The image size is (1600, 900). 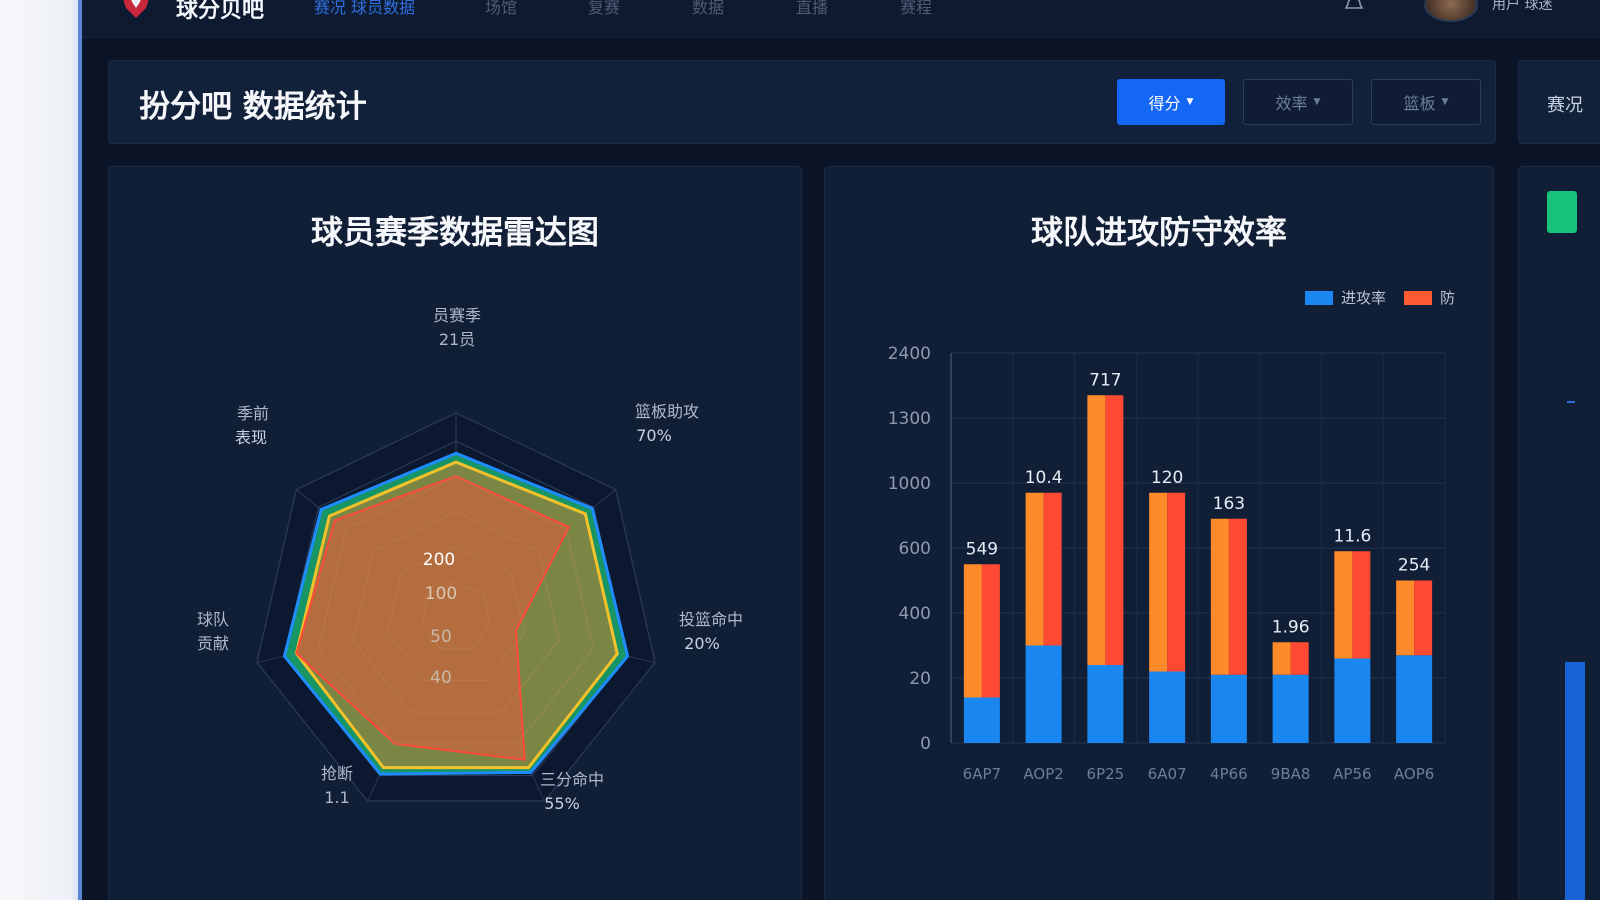 I want to click on nav-item-data: 数据, so click(x=708, y=9).